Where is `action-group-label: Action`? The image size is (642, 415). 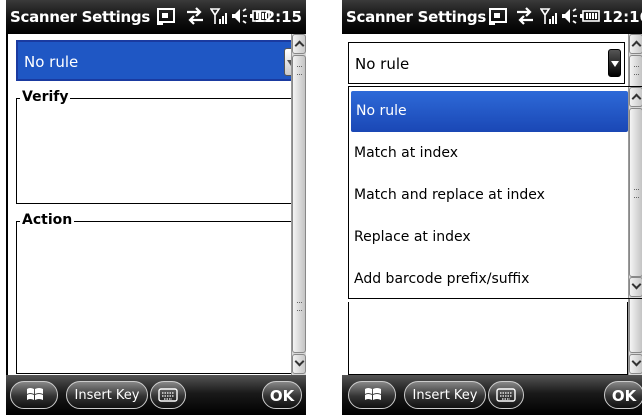
action-group-label: Action is located at coordinates (47, 220).